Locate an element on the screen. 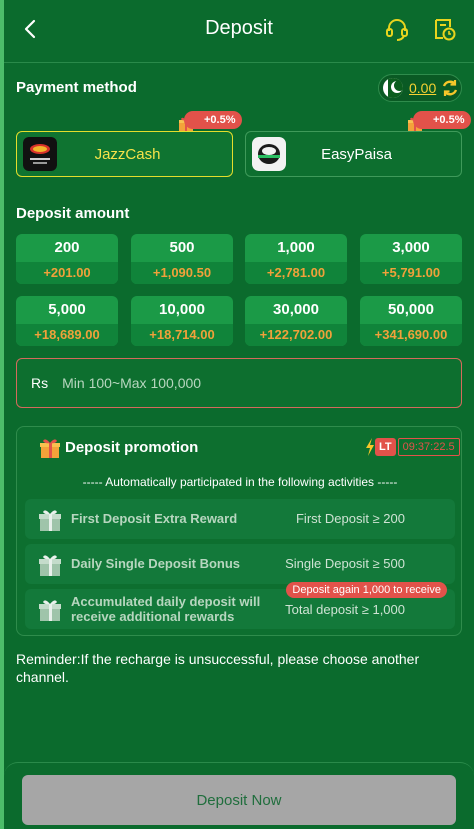 Image resolution: width=474 pixels, height=829 pixels. jazzcash-bonus-tag: +0.5% is located at coordinates (213, 120).